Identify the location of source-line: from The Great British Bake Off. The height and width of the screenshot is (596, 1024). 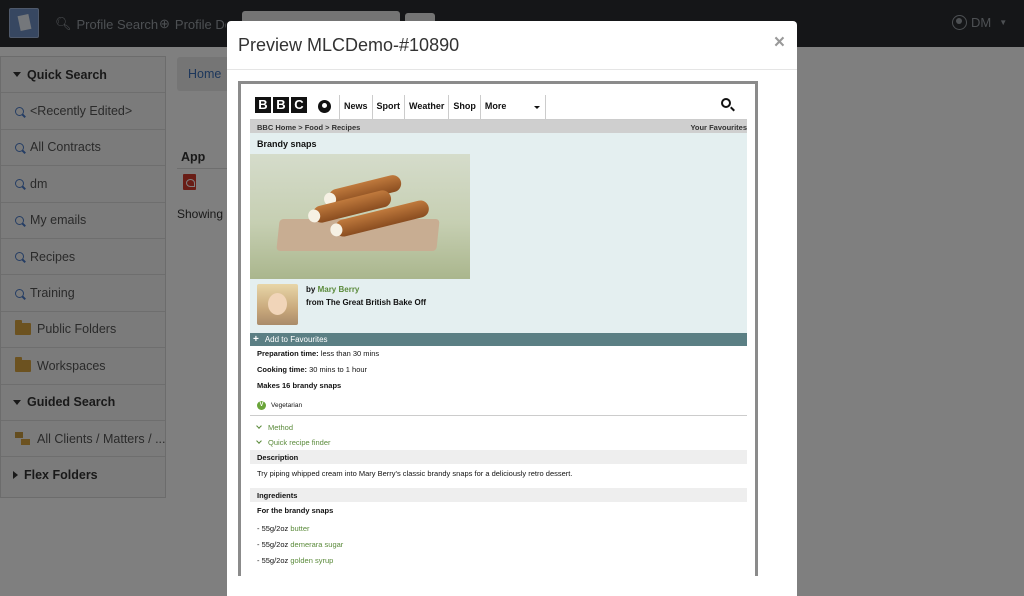
(366, 302).